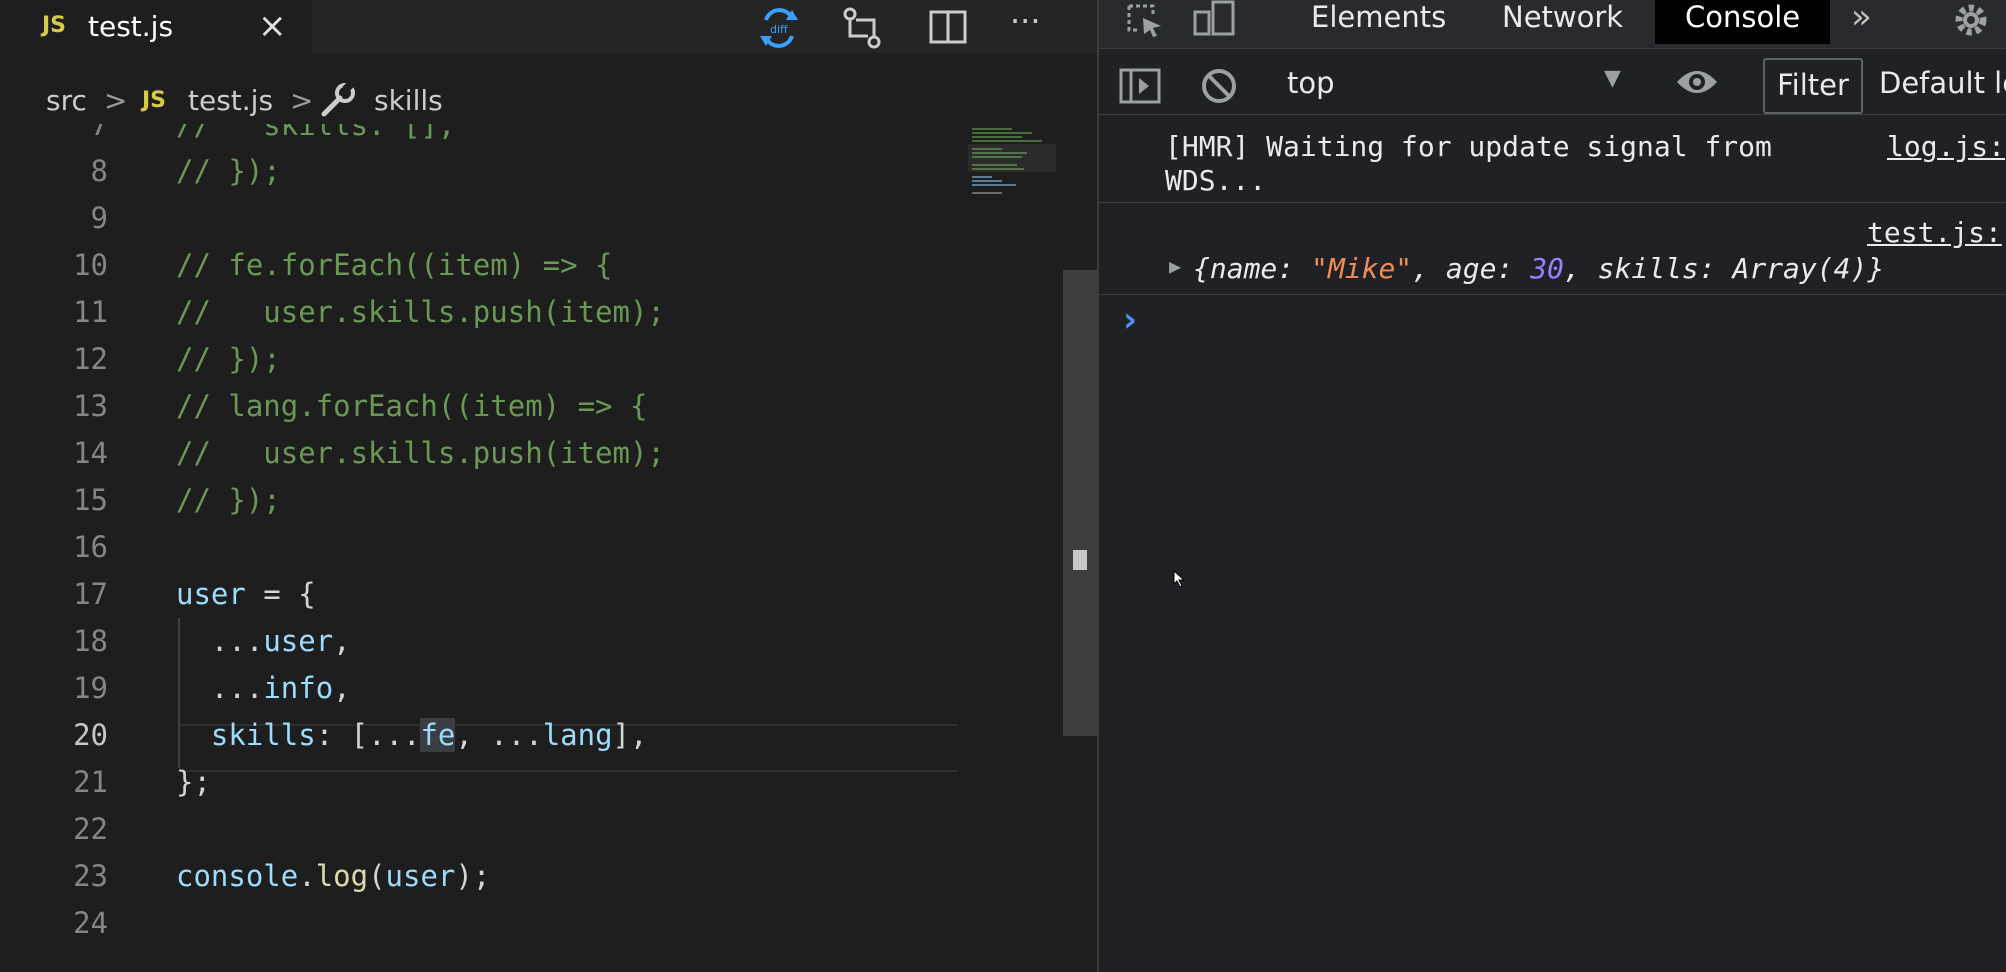 The width and height of the screenshot is (2006, 972). Describe the element at coordinates (338, 103) in the screenshot. I see `wrench-icon` at that location.